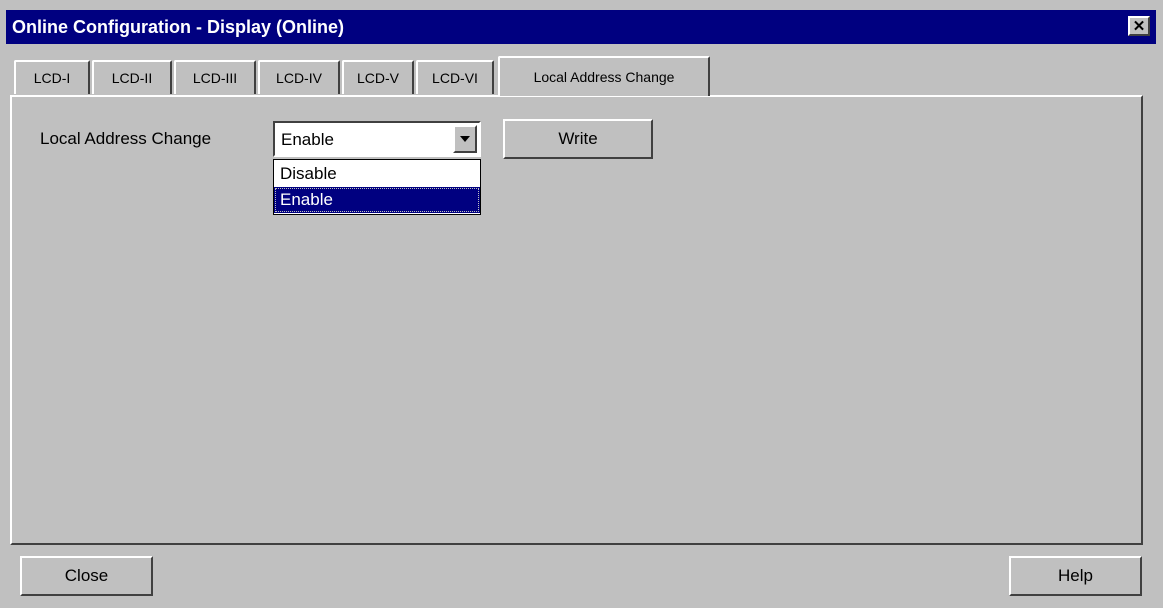  What do you see at coordinates (215, 77) in the screenshot?
I see `tab-lcd-iii: LCD-III` at bounding box center [215, 77].